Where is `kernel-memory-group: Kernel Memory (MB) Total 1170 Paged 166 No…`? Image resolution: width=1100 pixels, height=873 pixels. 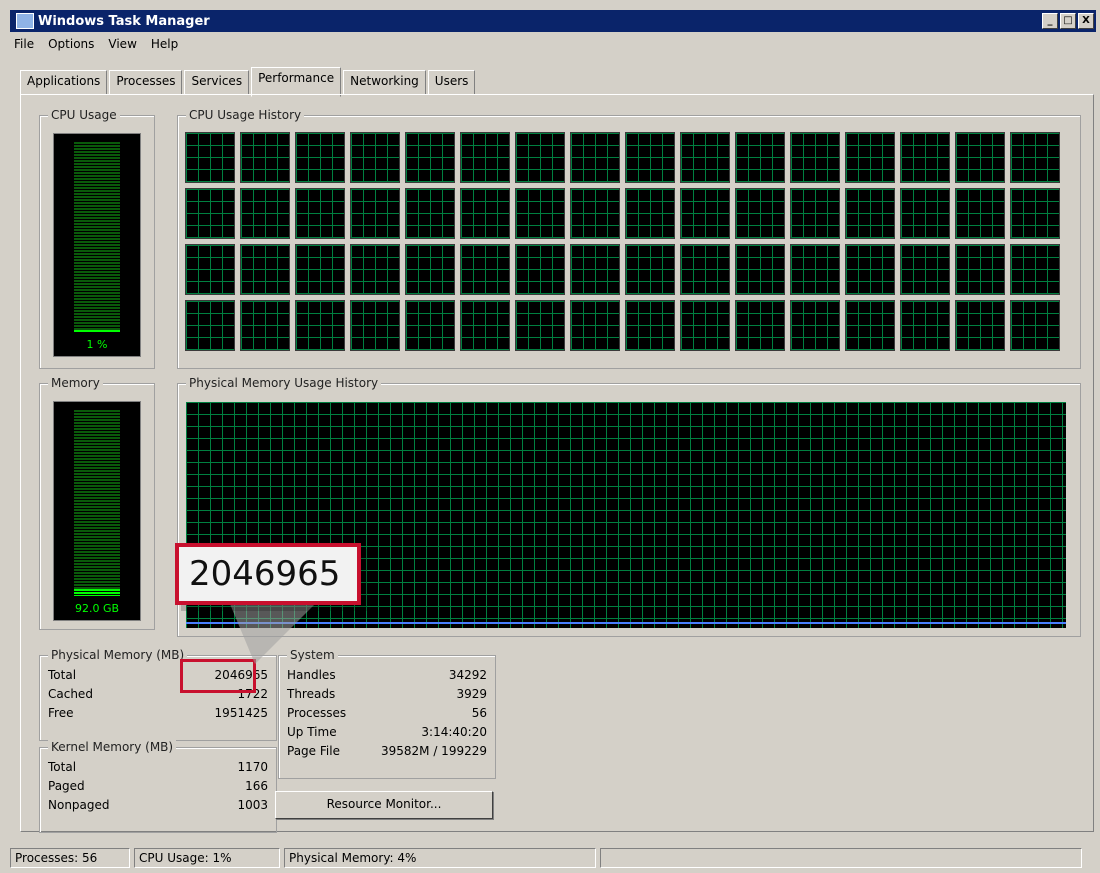 kernel-memory-group: Kernel Memory (MB) Total 1170 Paged 166 No… is located at coordinates (158, 786).